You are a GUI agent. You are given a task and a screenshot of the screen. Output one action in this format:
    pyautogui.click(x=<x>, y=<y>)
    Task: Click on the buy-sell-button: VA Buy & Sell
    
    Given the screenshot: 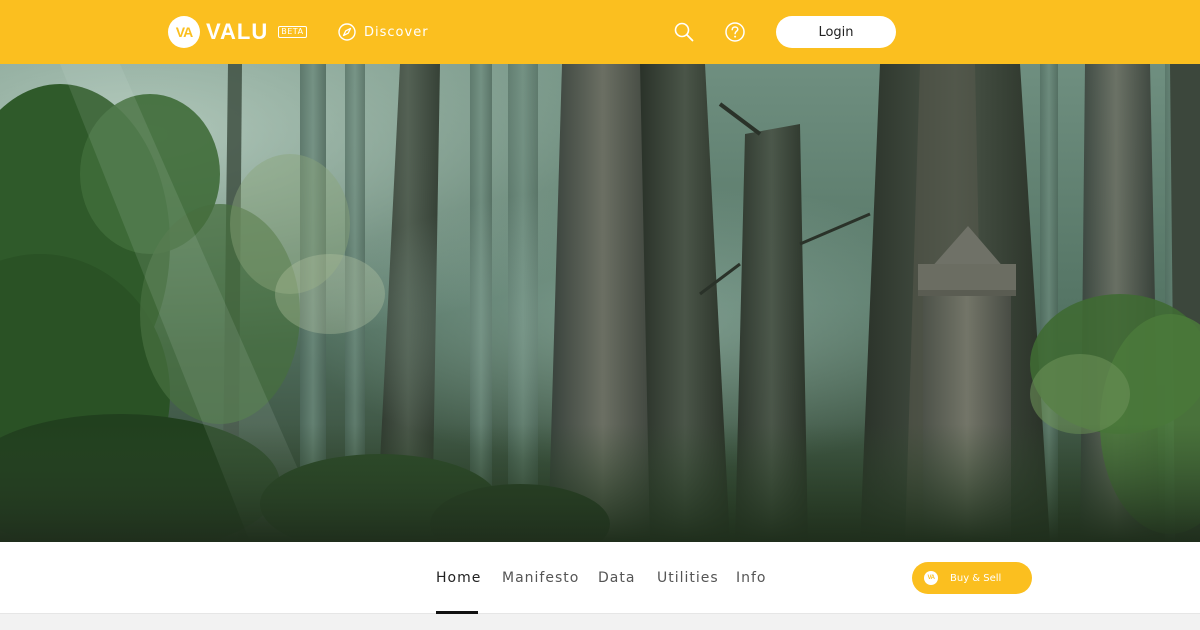 What is the action you would take?
    pyautogui.click(x=972, y=578)
    